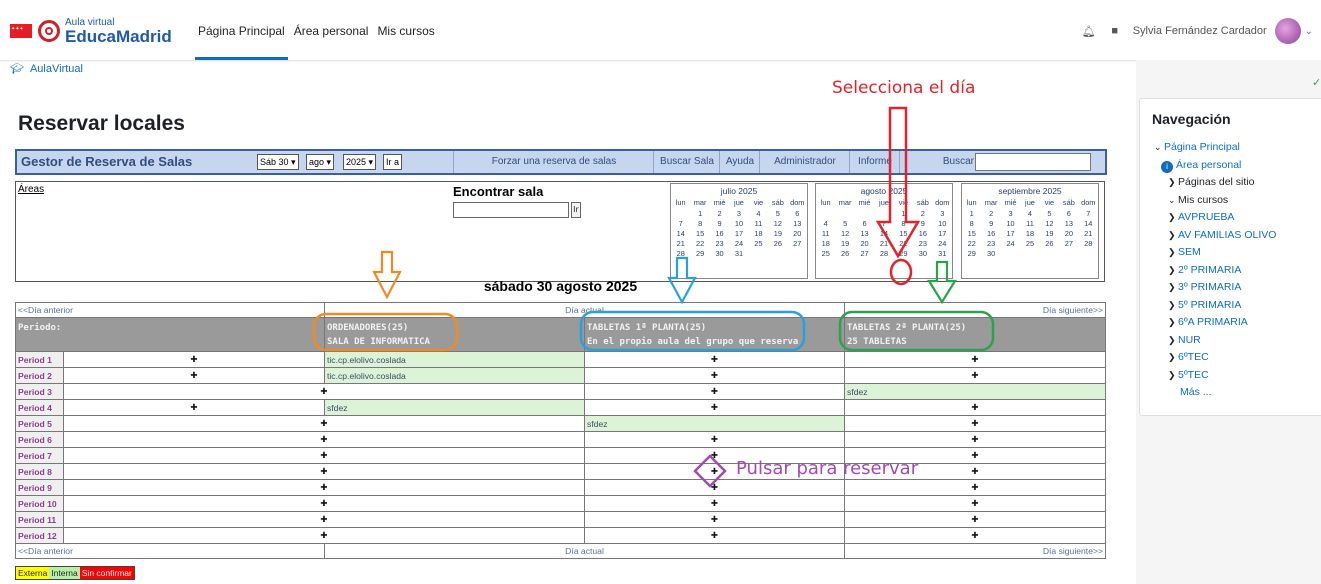  Describe the element at coordinates (1215, 201) in the screenshot. I see `nav-tree-item: ⌄ Mis cursos` at that location.